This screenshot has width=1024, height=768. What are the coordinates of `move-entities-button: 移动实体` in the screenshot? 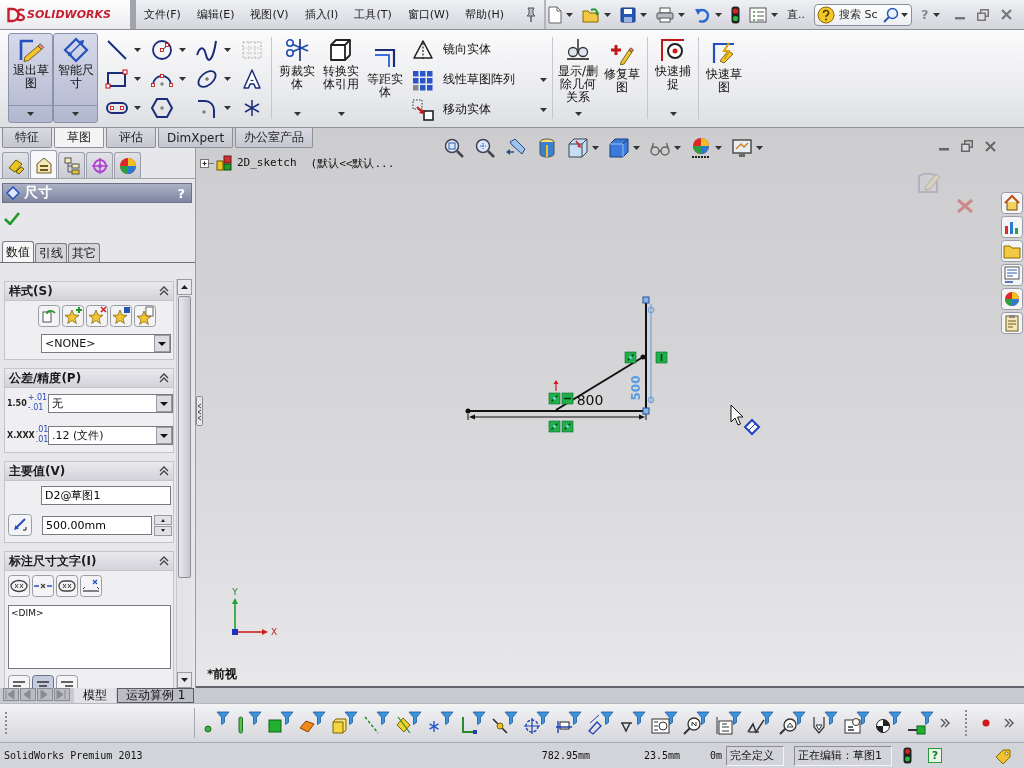 It's located at (480, 109).